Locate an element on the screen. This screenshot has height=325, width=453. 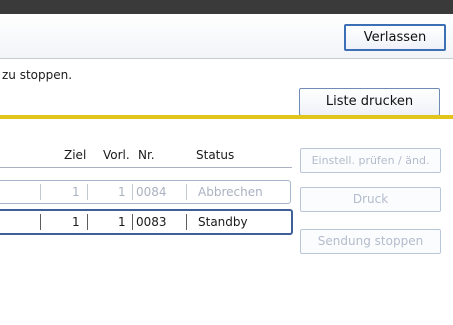
header-underline is located at coordinates (146, 167).